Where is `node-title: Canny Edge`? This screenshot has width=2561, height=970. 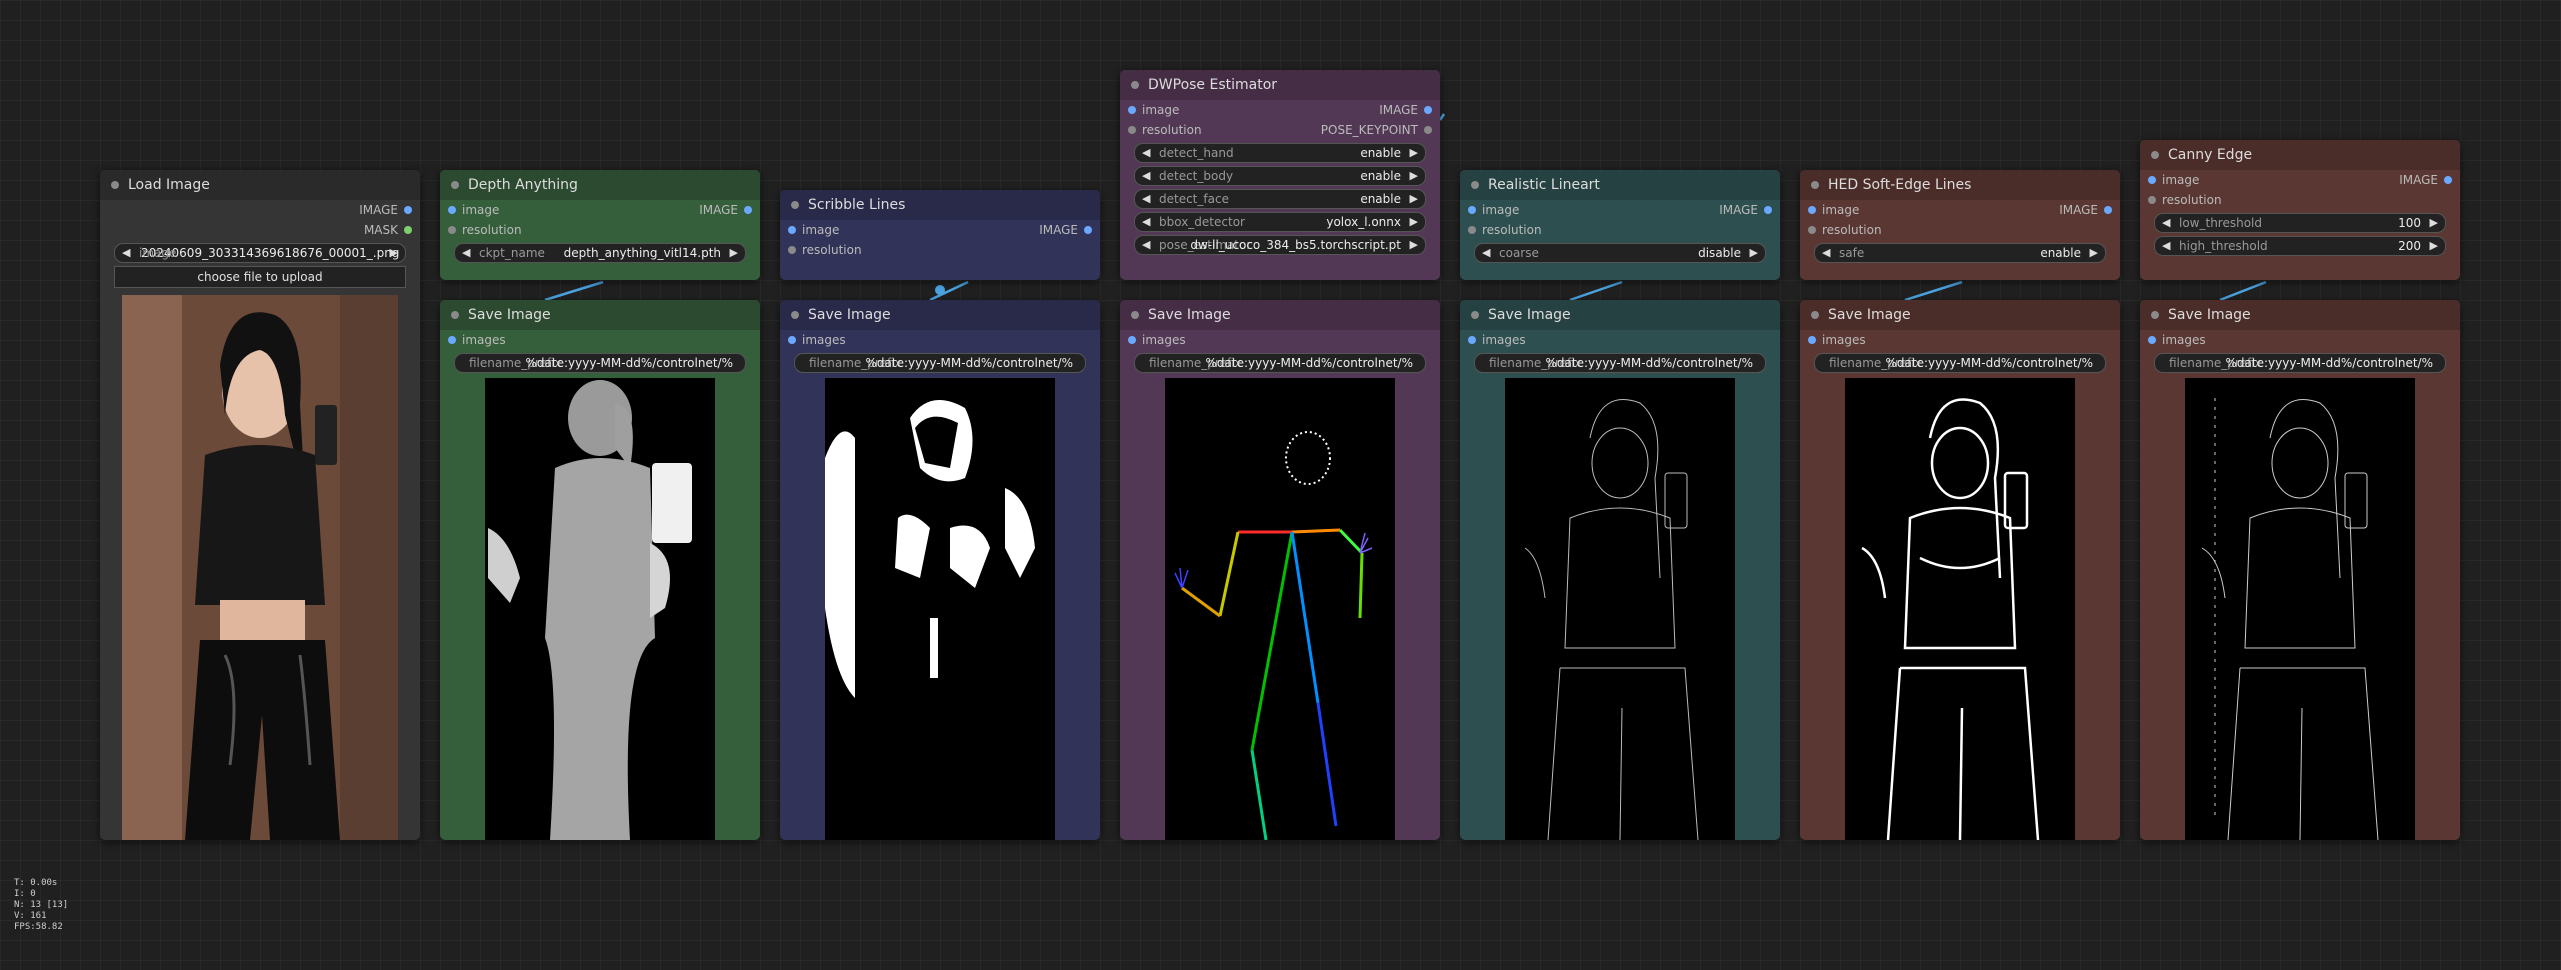
node-title: Canny Edge is located at coordinates (2300, 155).